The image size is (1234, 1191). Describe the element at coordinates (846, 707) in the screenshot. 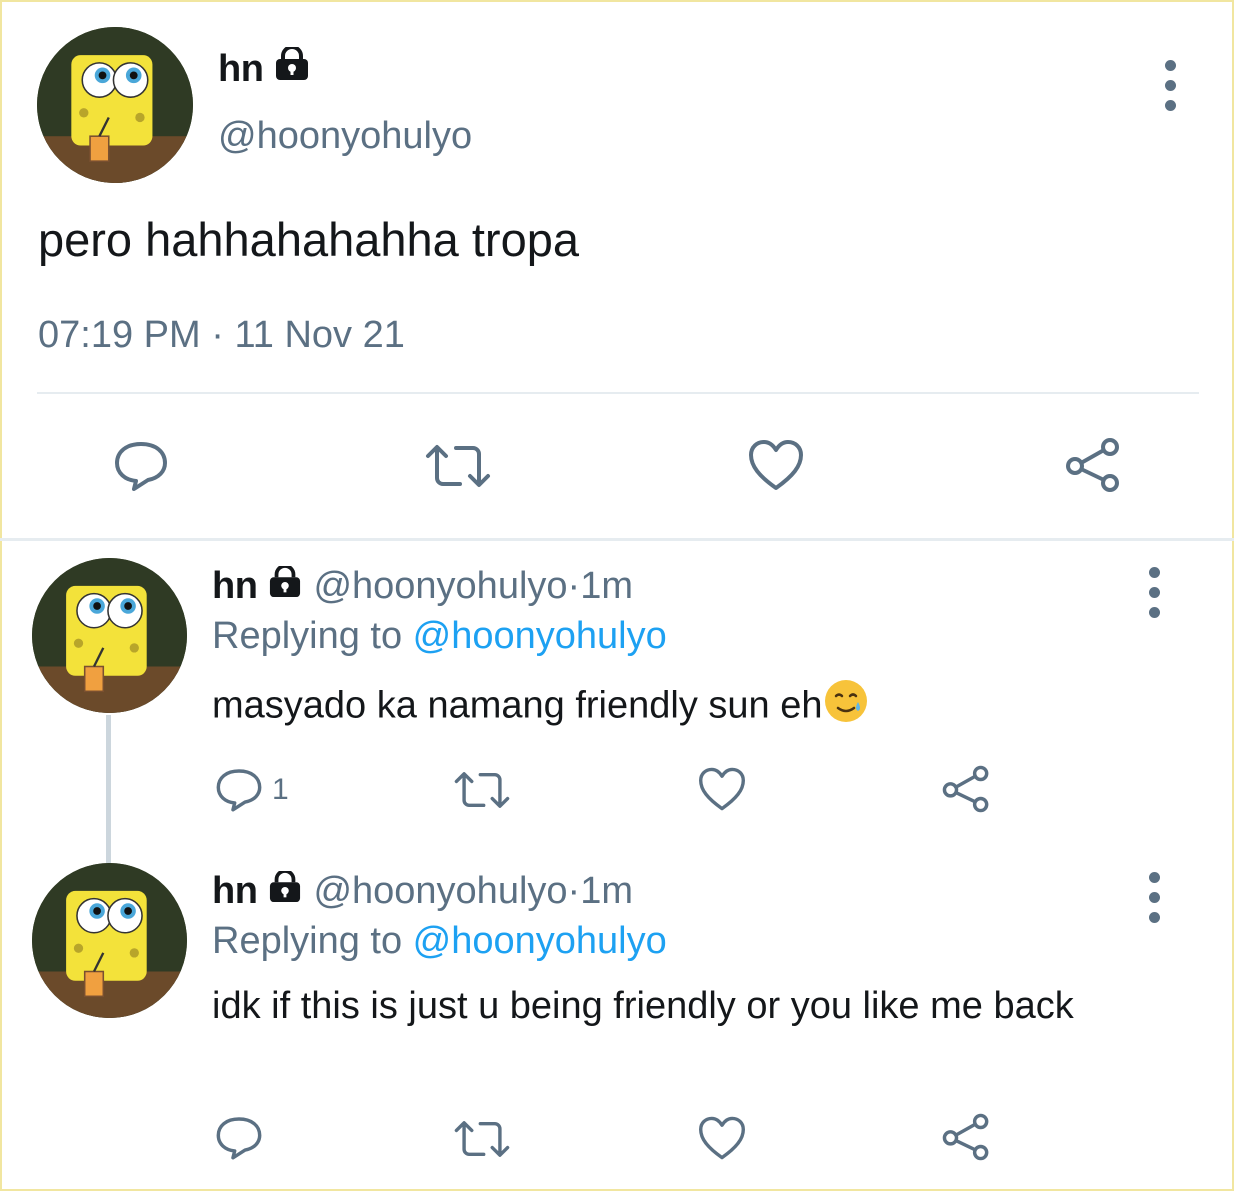

I see `smiling-face-with-tear-icon` at that location.